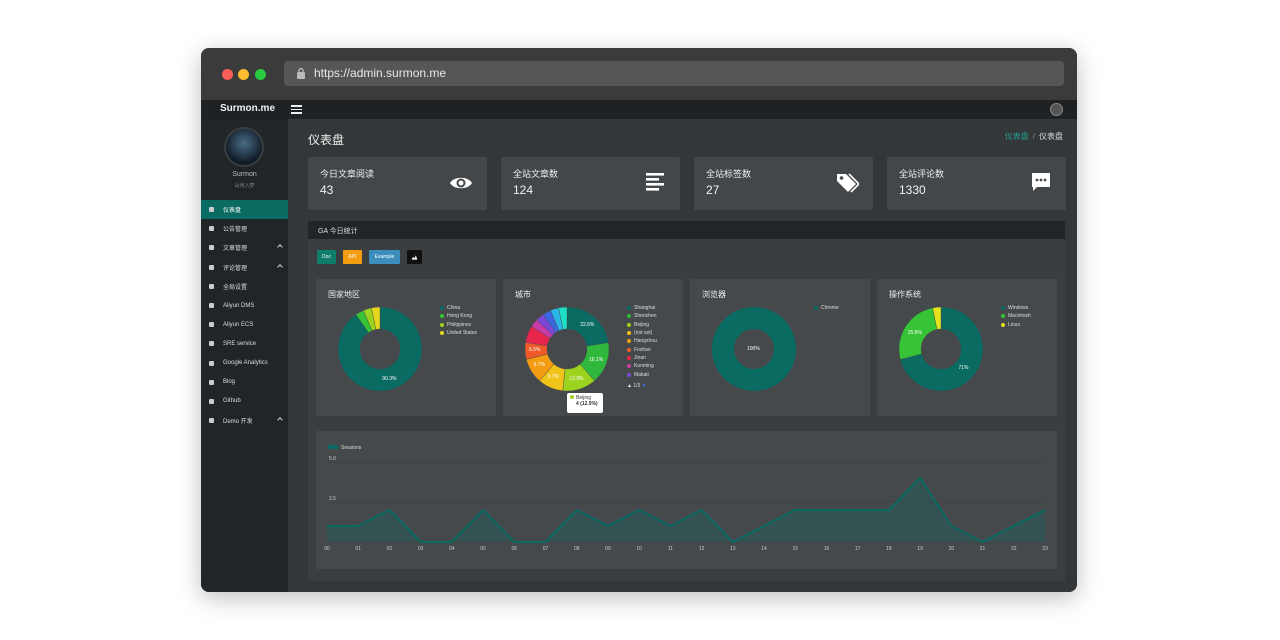  Describe the element at coordinates (280, 266) in the screenshot. I see `chevron-up-icon` at that location.